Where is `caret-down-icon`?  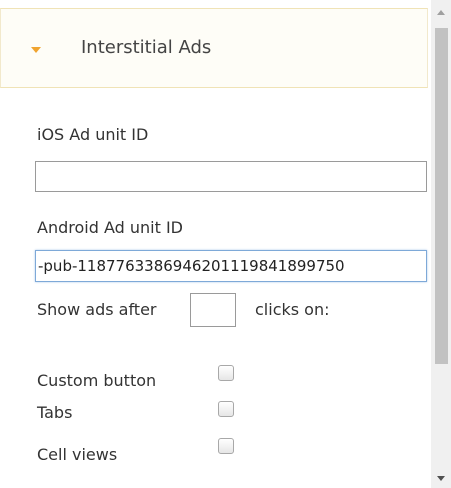
caret-down-icon is located at coordinates (36, 50).